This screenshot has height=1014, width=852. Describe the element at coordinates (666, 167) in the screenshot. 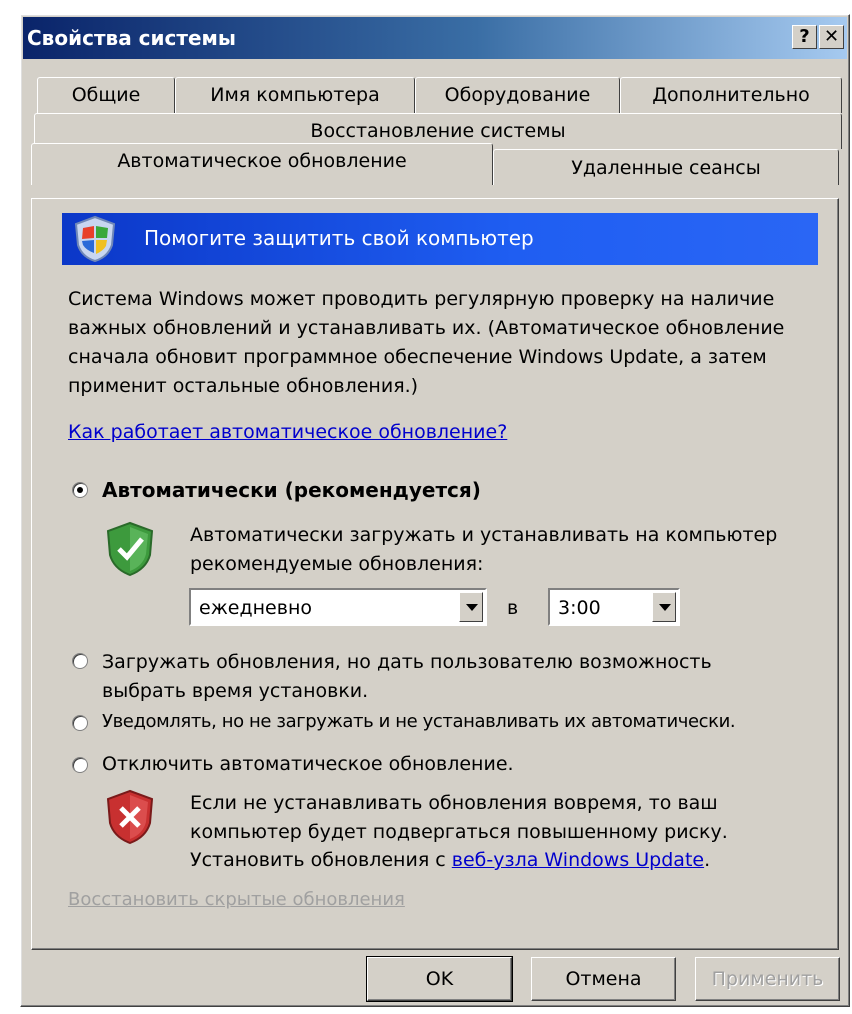

I see `tab-remote: Удаленные сеансы` at that location.